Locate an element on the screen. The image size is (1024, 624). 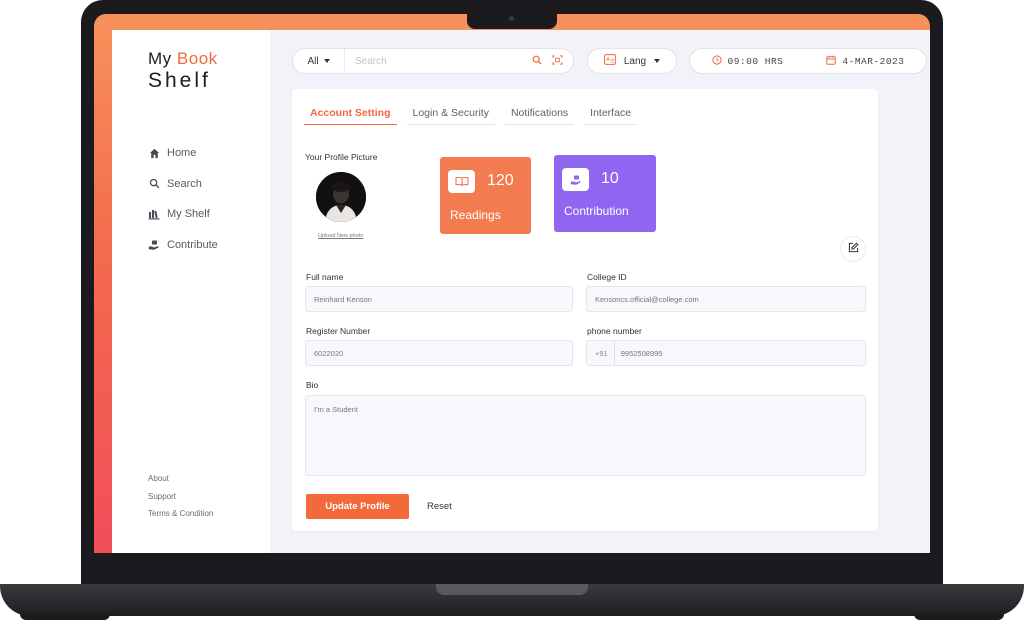
bio-textarea: I'm a Student is located at coordinates (585, 435).